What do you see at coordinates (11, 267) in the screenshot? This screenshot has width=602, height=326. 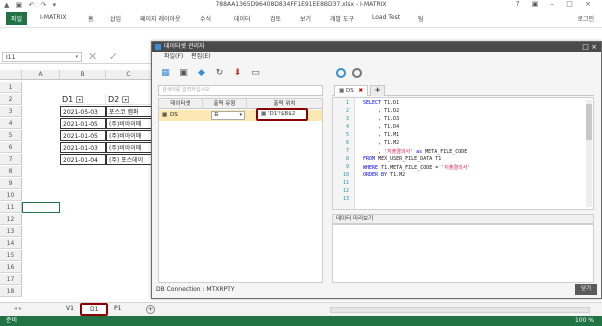 I see `row-header: 16` at bounding box center [11, 267].